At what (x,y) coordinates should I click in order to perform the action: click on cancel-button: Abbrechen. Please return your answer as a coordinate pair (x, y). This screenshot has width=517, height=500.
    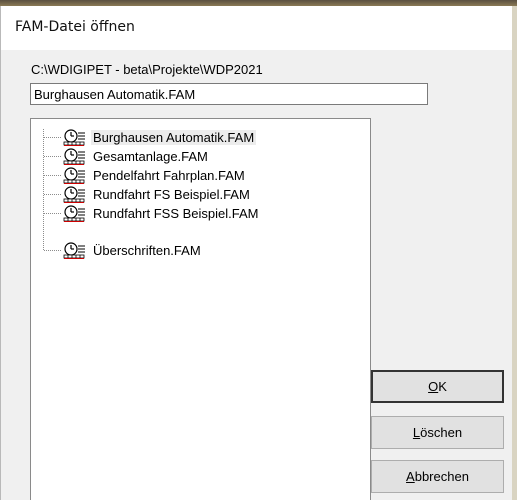
    Looking at the image, I should click on (437, 476).